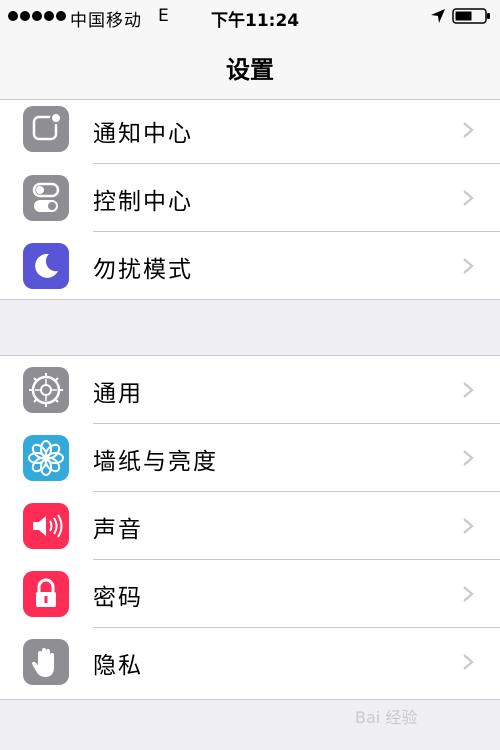 This screenshot has height=750, width=500. What do you see at coordinates (46, 198) in the screenshot?
I see `control-center-icon` at bounding box center [46, 198].